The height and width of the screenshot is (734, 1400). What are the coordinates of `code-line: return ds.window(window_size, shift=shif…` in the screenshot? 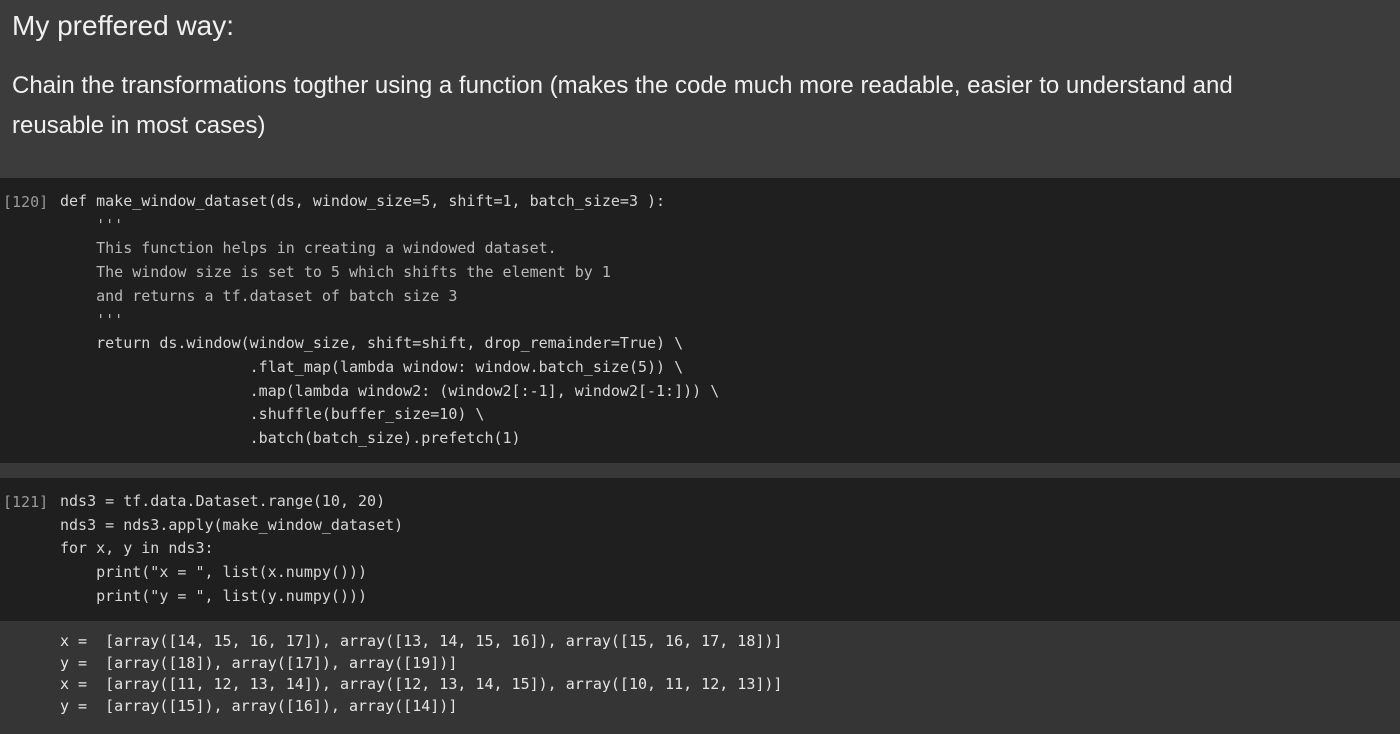 It's located at (372, 343).